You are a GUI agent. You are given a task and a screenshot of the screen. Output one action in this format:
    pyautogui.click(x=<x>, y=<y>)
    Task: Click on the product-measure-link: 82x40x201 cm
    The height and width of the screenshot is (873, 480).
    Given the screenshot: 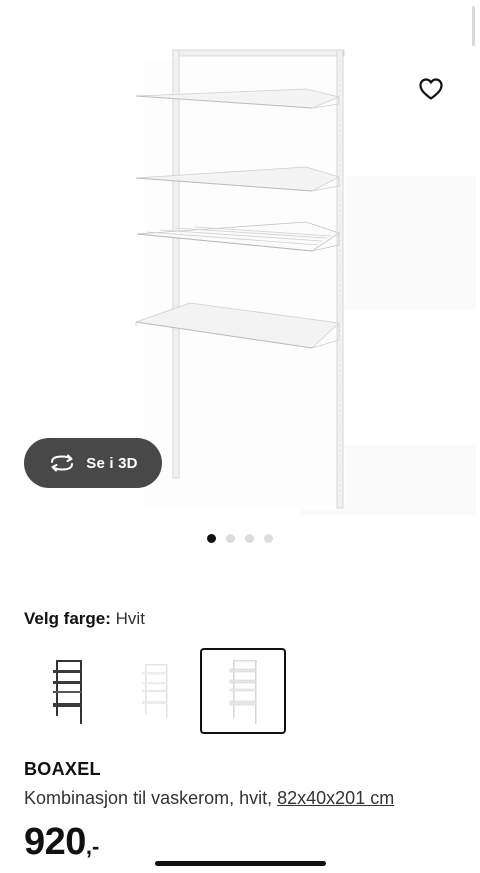 What is the action you would take?
    pyautogui.click(x=335, y=798)
    